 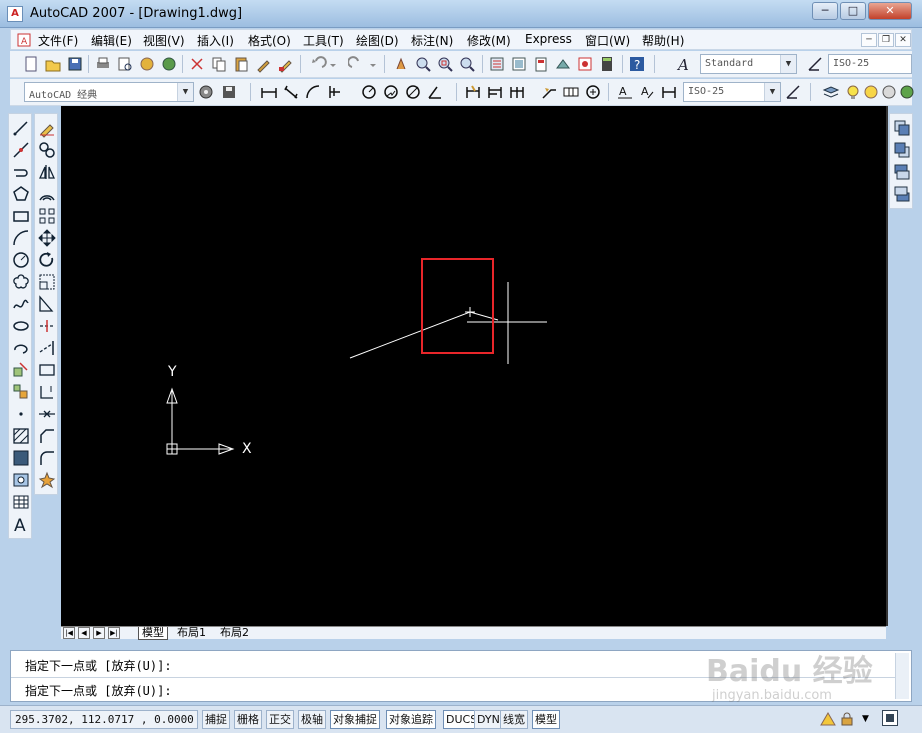 What do you see at coordinates (461, 676) in the screenshot?
I see `command-window: 指定下一点或 [放弃(U)]: 指定下一点或 [放弃(U)]:` at bounding box center [461, 676].